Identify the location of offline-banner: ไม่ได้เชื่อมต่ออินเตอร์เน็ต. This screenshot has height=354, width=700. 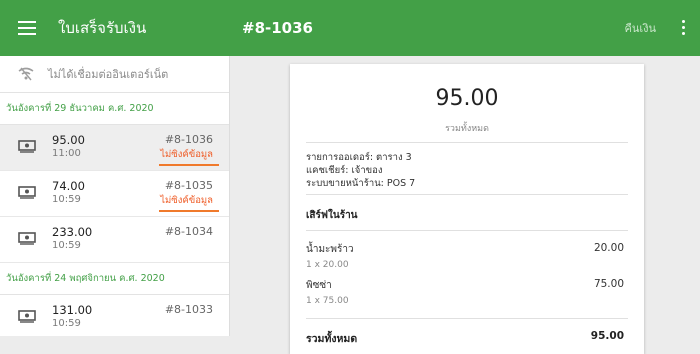
(114, 74).